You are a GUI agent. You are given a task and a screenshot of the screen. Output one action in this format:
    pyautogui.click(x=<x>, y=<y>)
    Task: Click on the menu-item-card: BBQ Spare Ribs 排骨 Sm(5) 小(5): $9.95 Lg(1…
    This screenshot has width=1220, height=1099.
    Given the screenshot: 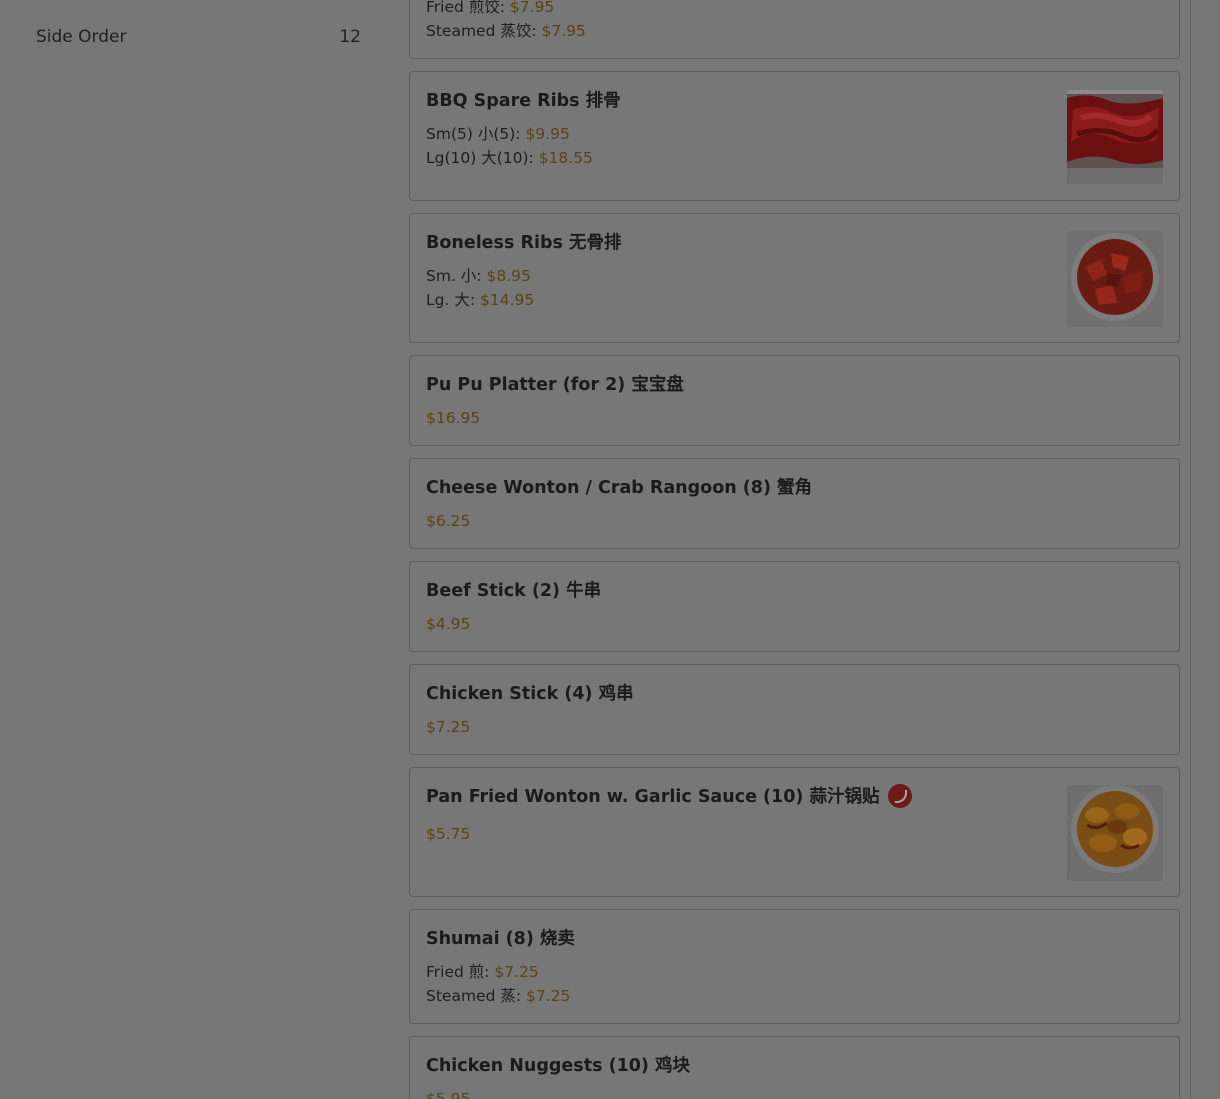 What is the action you would take?
    pyautogui.click(x=794, y=136)
    